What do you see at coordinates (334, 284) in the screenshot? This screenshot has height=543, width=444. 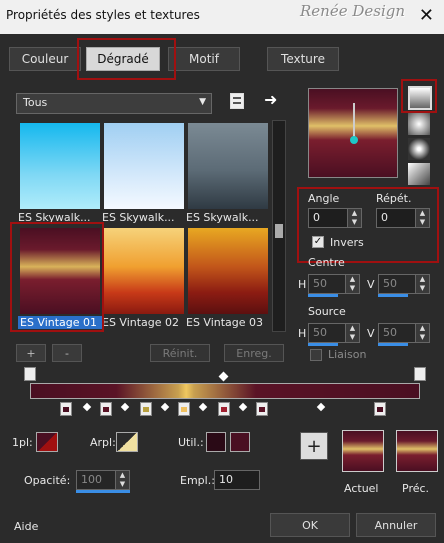 I see `centre-h-input: 50 ▲ ▼` at bounding box center [334, 284].